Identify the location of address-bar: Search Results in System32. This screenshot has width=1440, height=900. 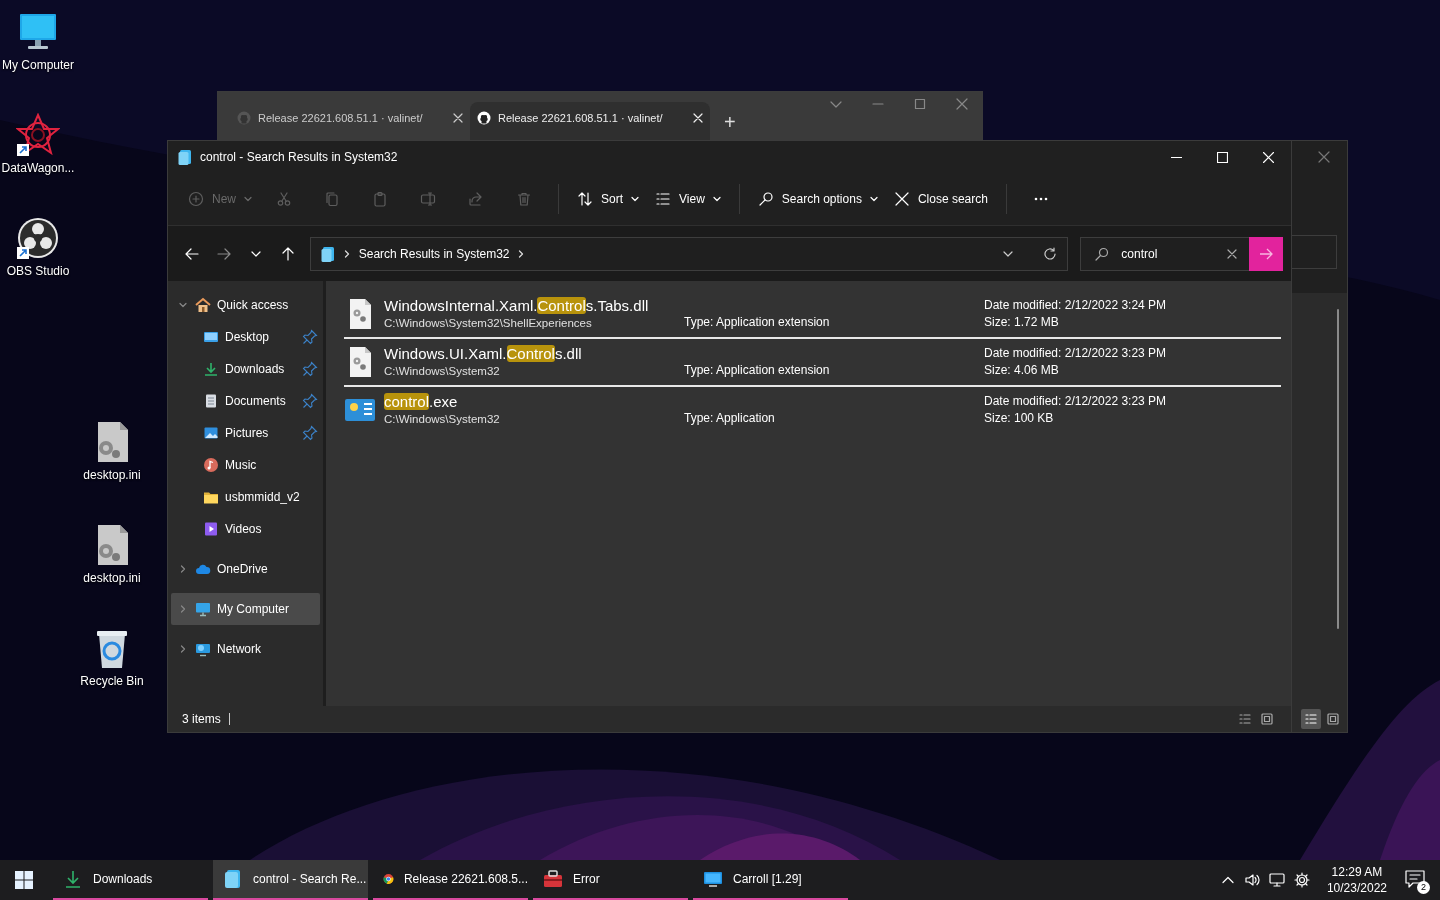
(689, 253).